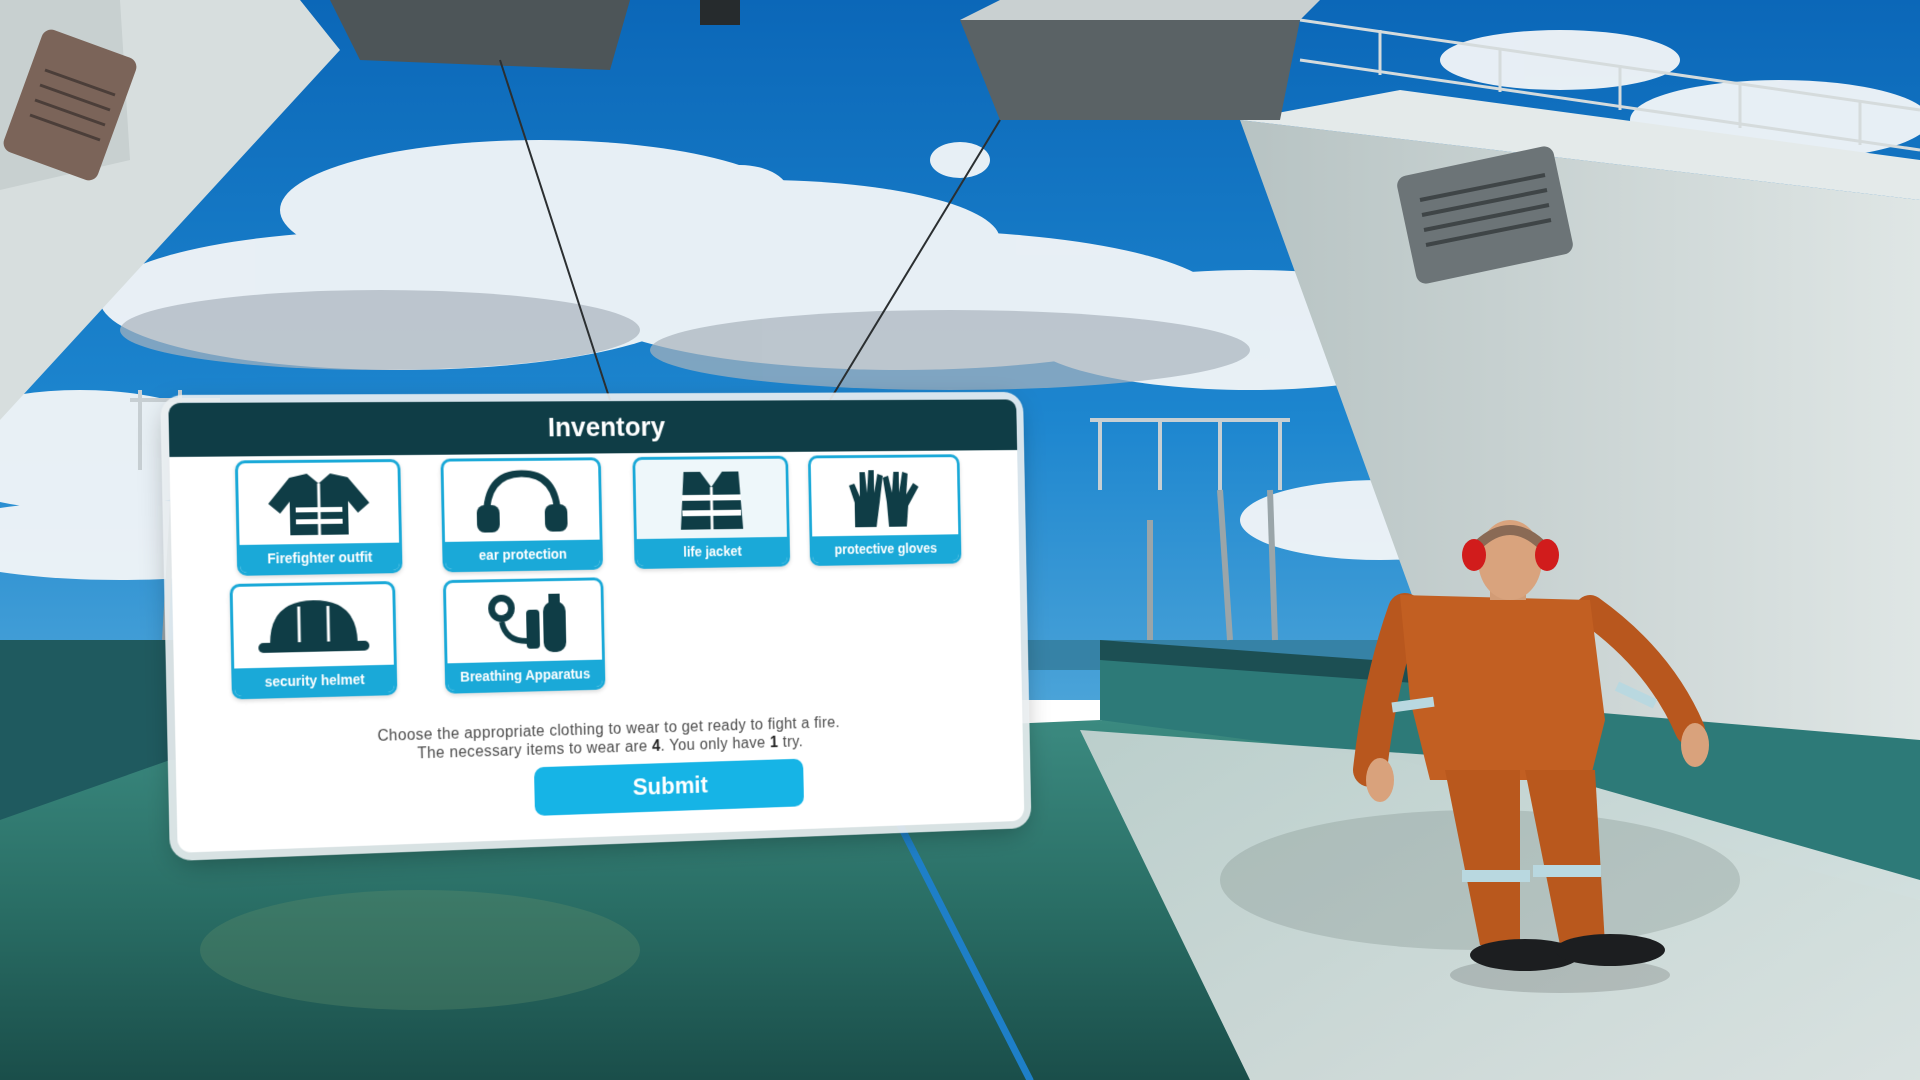  What do you see at coordinates (712, 551) in the screenshot?
I see `item-label: life jacket` at bounding box center [712, 551].